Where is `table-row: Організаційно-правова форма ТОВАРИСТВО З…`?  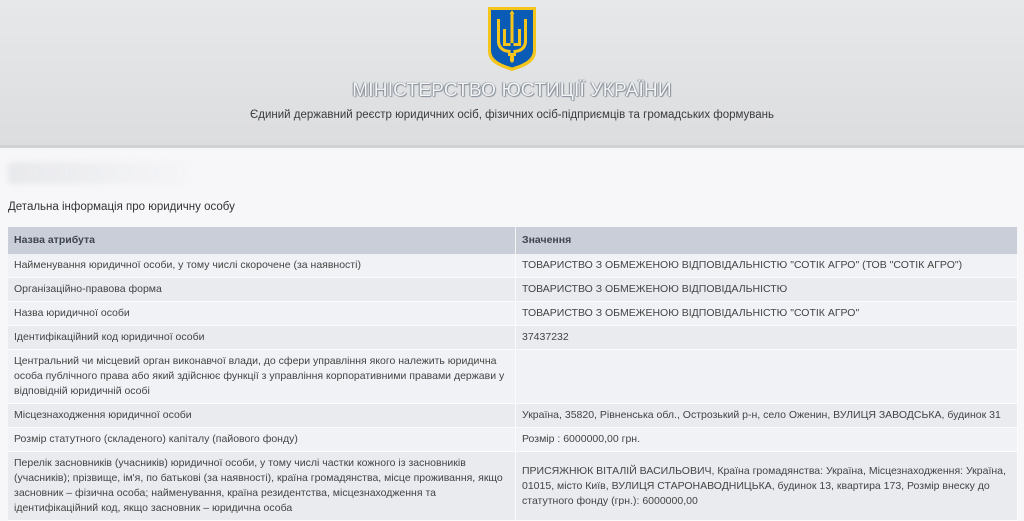
table-row: Організаційно-правова форма ТОВАРИСТВО З… is located at coordinates (513, 289).